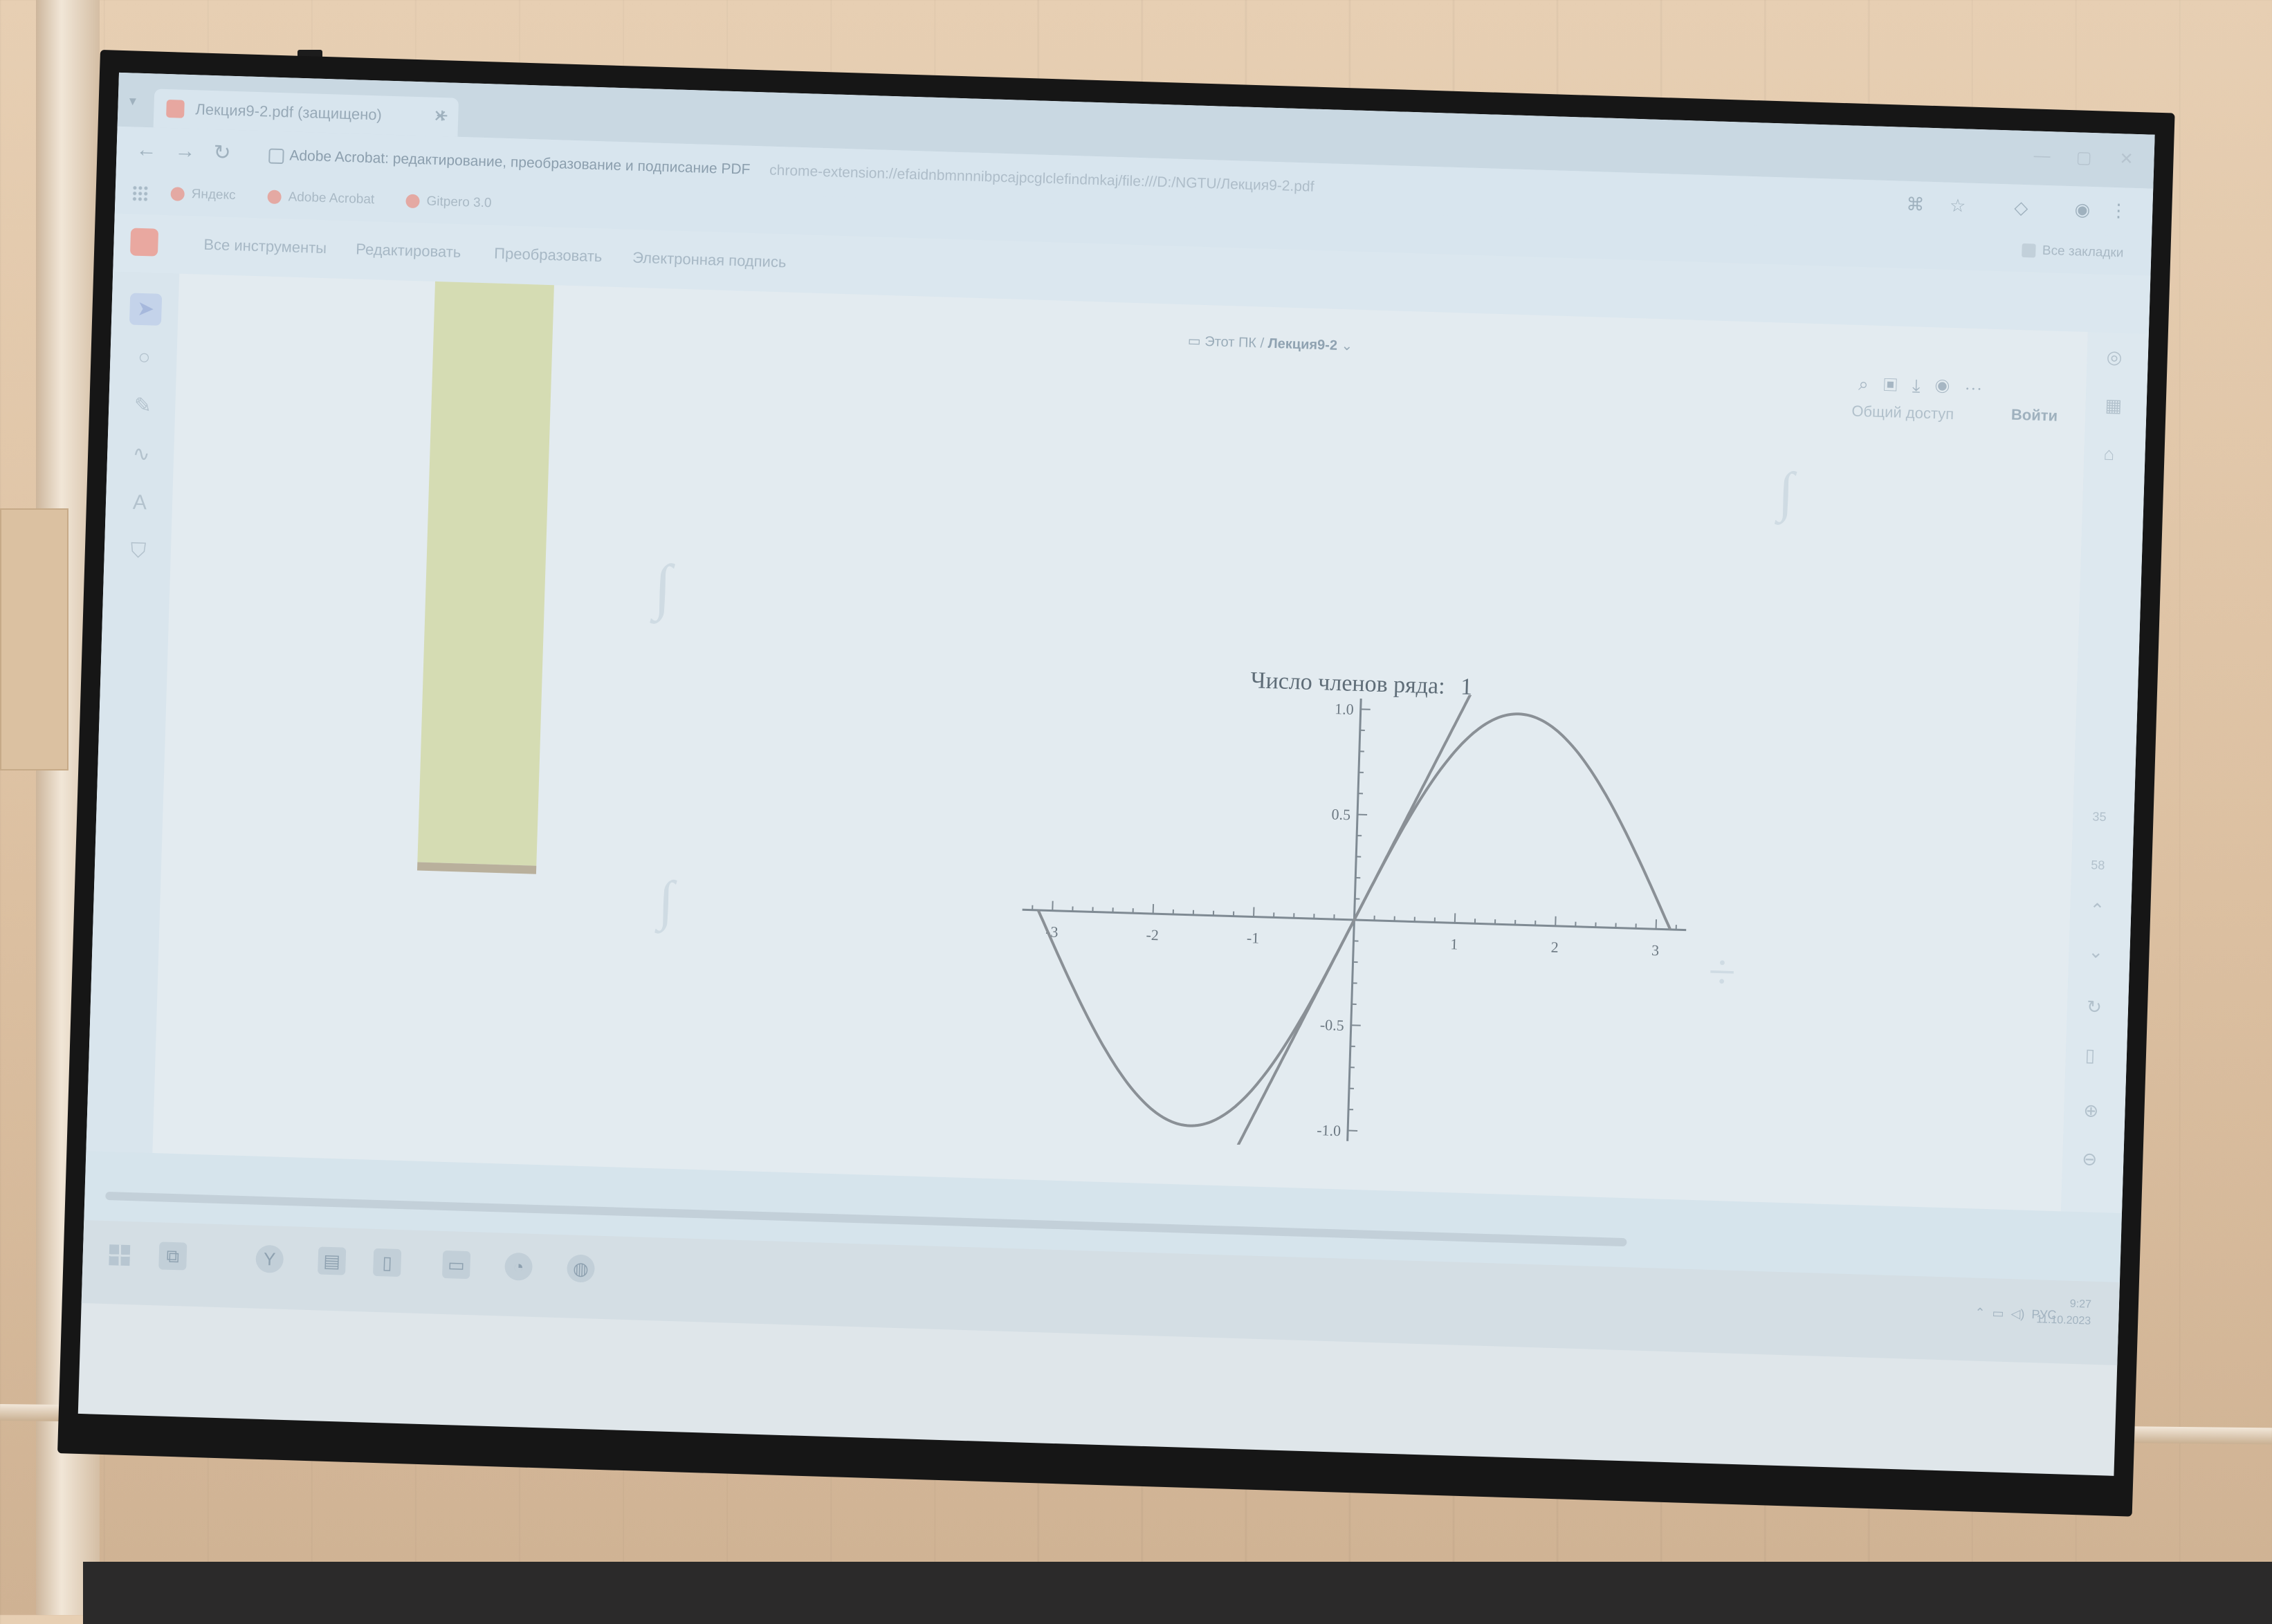 The image size is (2272, 1624). I want to click on monitor-icon: ▭, so click(1196, 341).